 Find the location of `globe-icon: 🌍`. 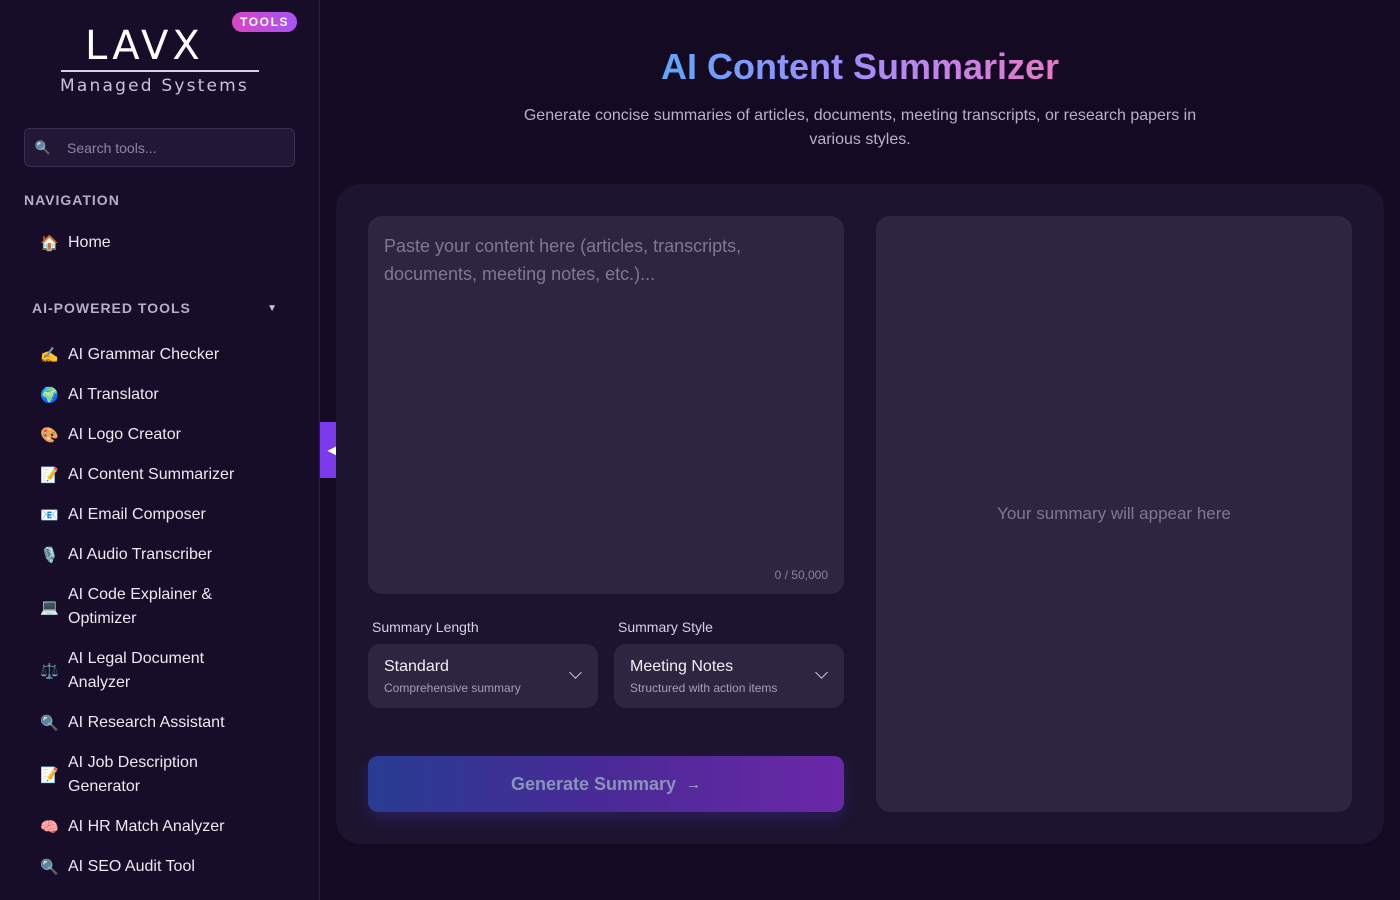

globe-icon: 🌍 is located at coordinates (49, 395).